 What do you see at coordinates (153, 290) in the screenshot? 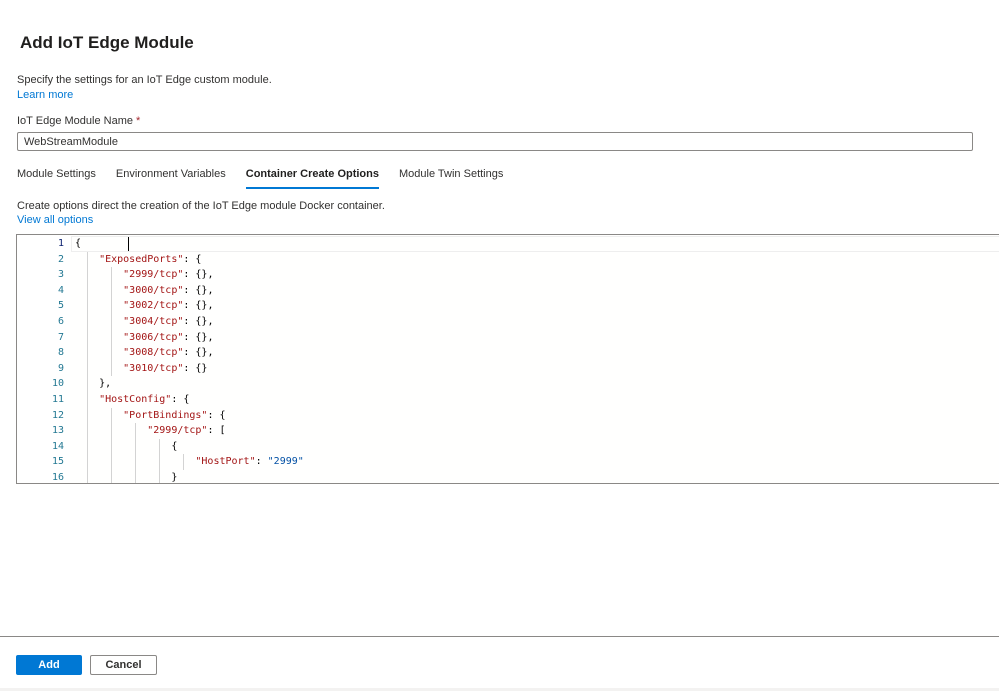
I see `json-key: "3000/tcp"` at bounding box center [153, 290].